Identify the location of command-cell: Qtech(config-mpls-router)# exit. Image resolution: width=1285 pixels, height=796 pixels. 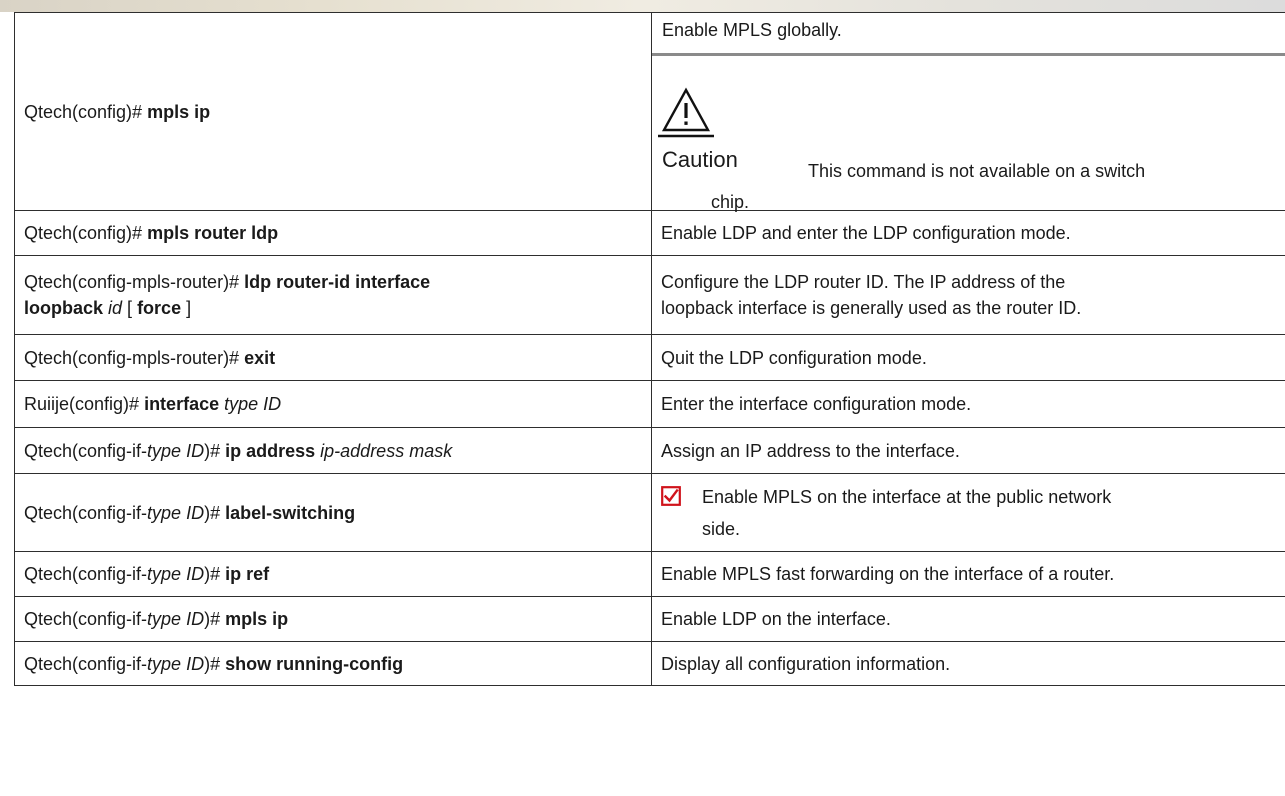
(333, 357).